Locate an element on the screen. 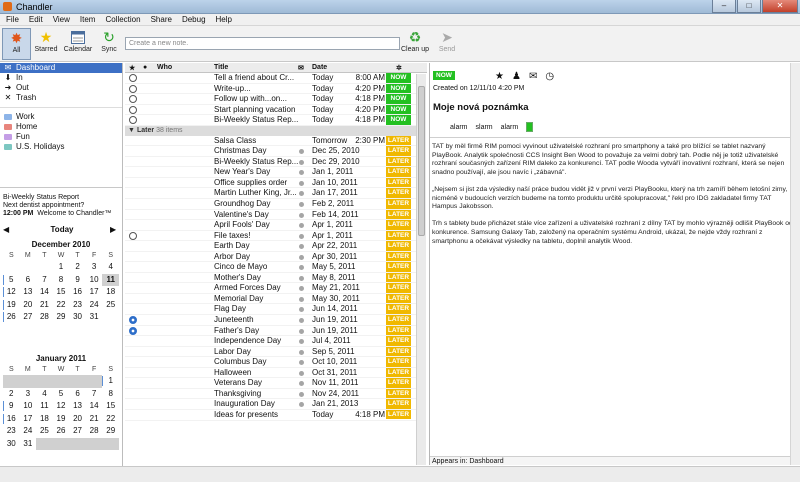 The image size is (800, 482). table-row: Armed Forces Day May 21, 2011 LATER is located at coordinates (271, 288).